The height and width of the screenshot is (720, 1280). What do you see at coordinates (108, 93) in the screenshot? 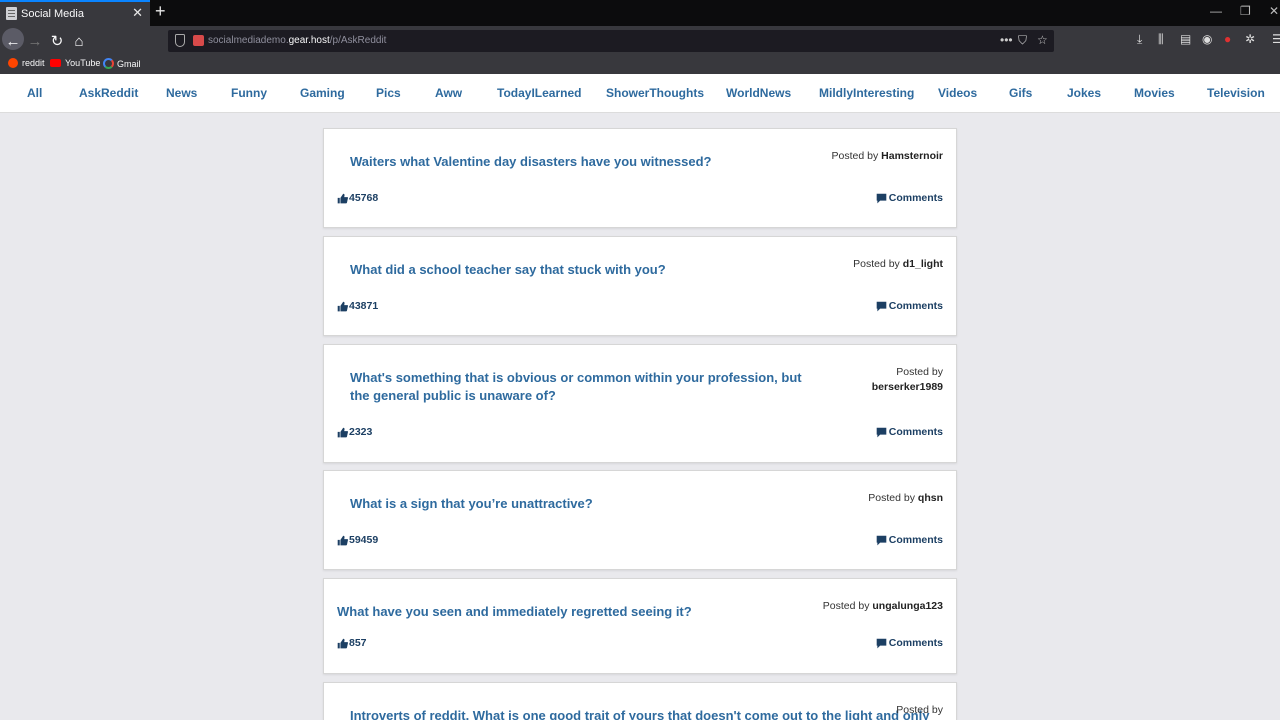
I see `nav-askreddit: AskReddit` at bounding box center [108, 93].